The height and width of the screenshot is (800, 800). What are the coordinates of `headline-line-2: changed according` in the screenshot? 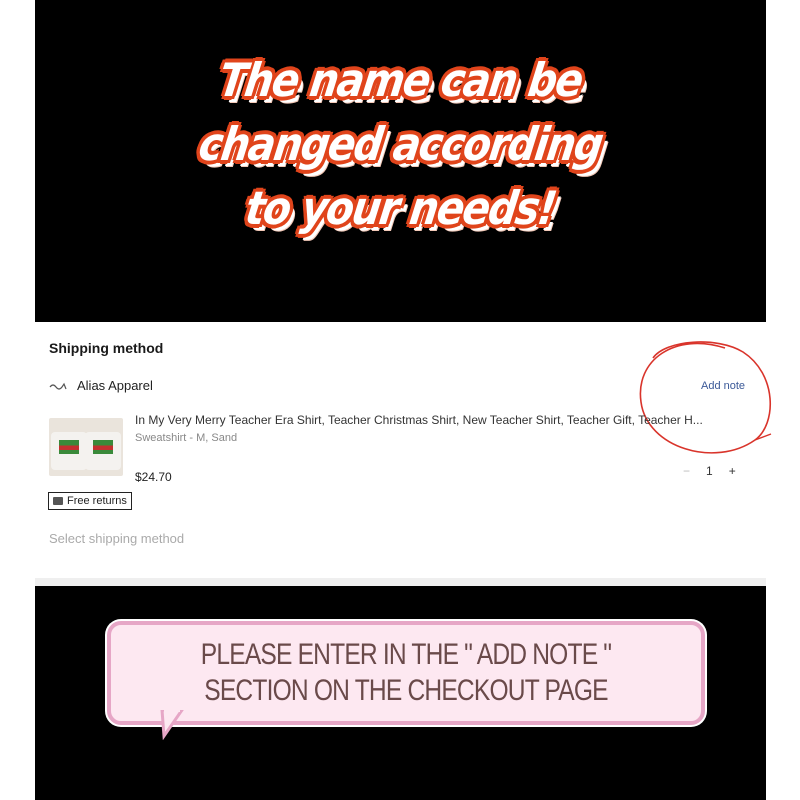 It's located at (400, 144).